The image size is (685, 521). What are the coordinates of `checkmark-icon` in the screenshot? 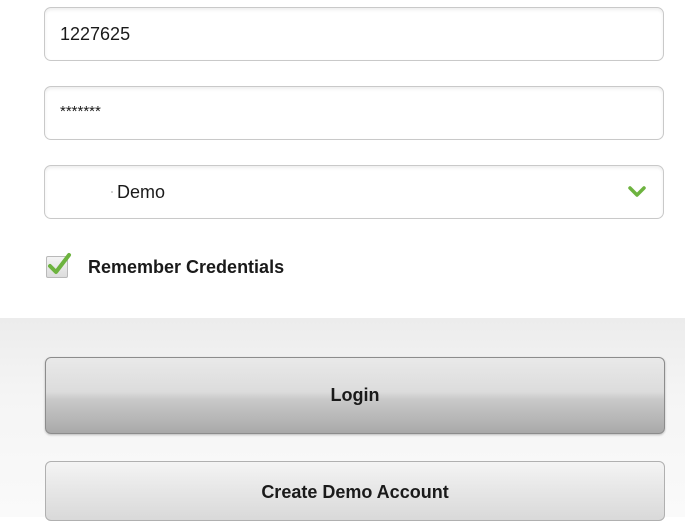 It's located at (59, 263).